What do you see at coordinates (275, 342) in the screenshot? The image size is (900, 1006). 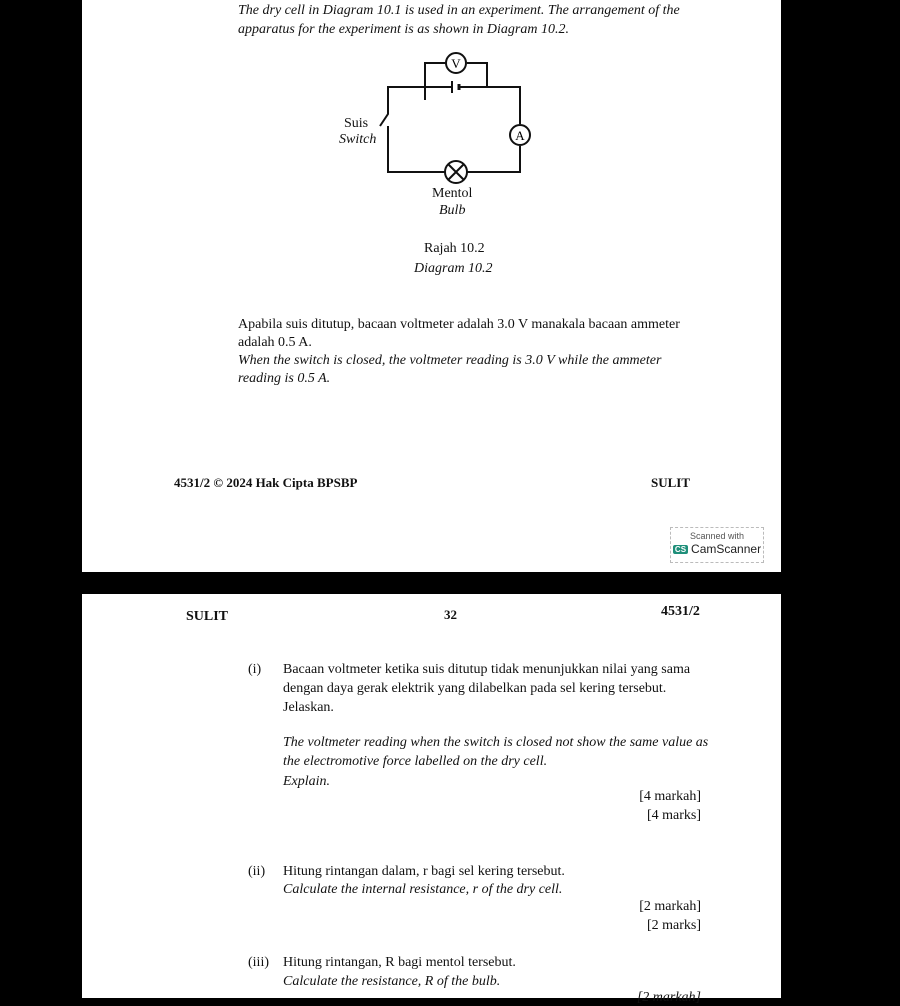 I see `paragraph-ms: adalah 0.5 A.` at bounding box center [275, 342].